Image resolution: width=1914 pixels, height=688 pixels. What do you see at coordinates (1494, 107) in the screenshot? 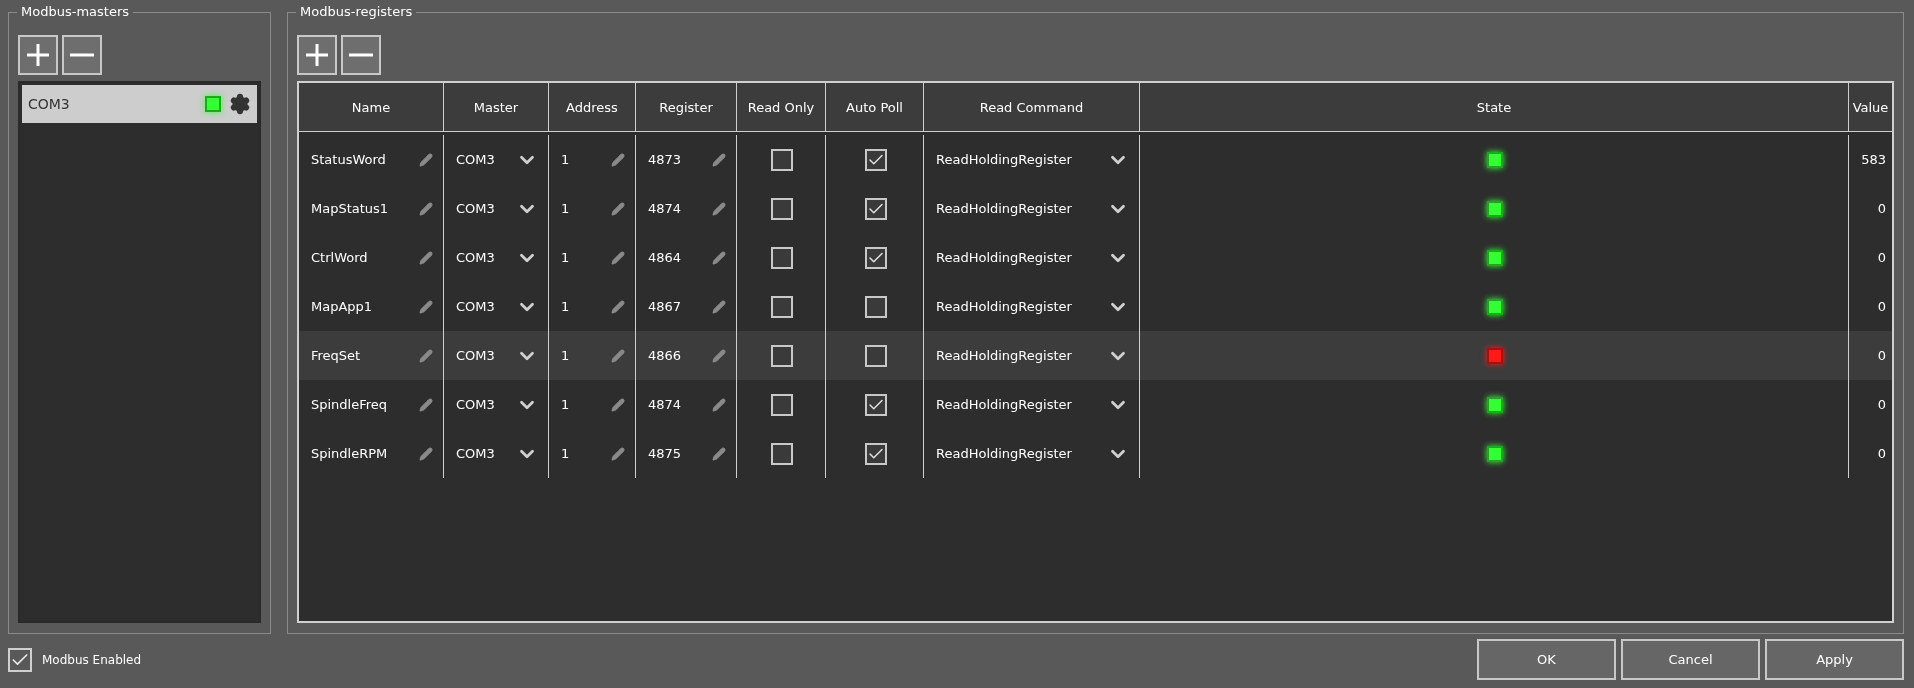
I see `column-header: State` at bounding box center [1494, 107].